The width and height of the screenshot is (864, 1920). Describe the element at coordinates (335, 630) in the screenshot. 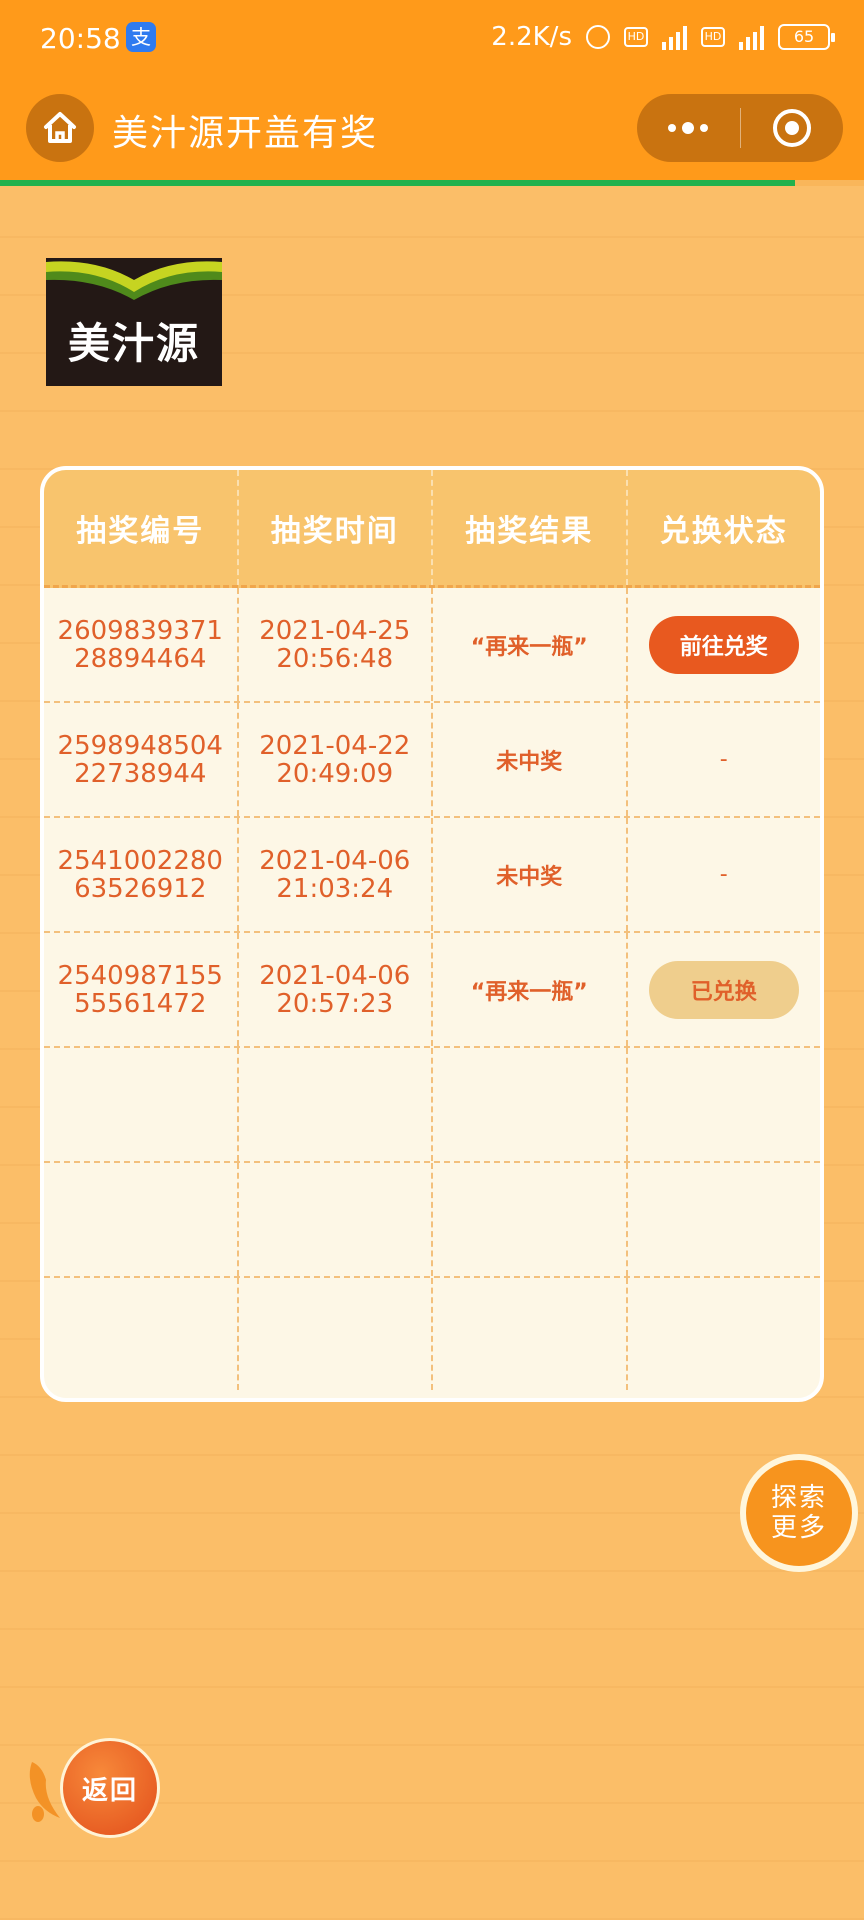

I see `lottery-date: 2021-04-25` at that location.